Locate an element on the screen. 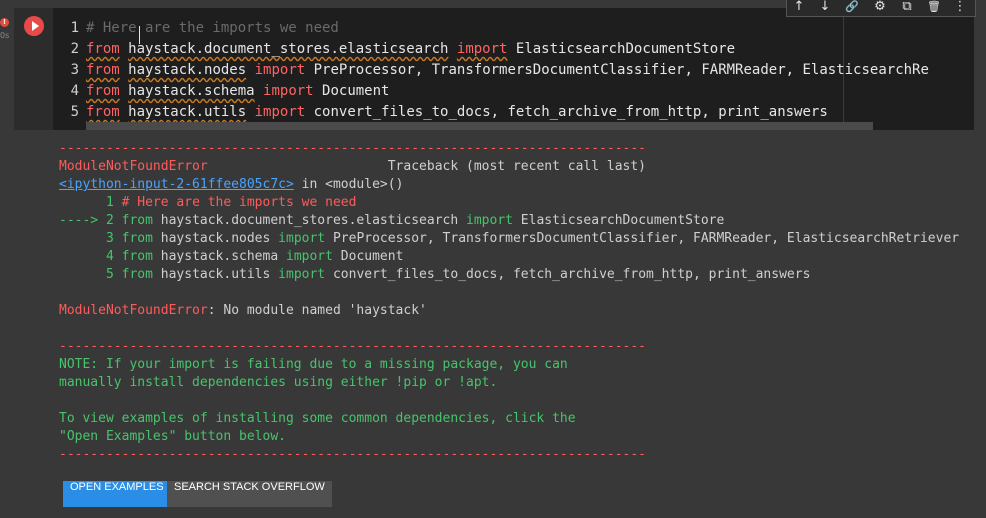  output-text: : No module named 'haystack' is located at coordinates (317, 310).